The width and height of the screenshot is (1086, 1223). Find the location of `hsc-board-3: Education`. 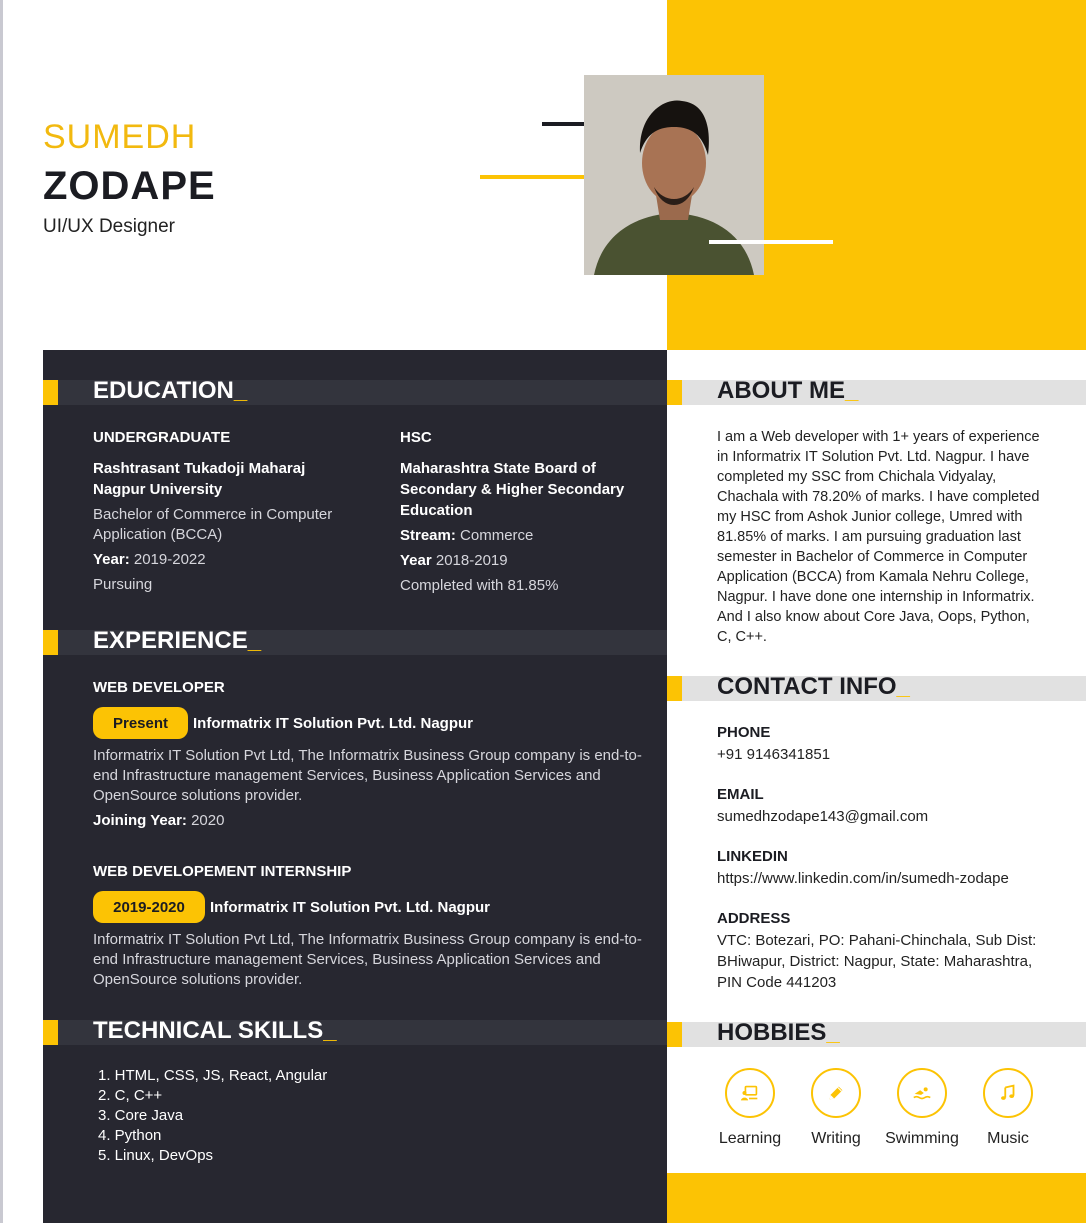

hsc-board-3: Education is located at coordinates (436, 510).